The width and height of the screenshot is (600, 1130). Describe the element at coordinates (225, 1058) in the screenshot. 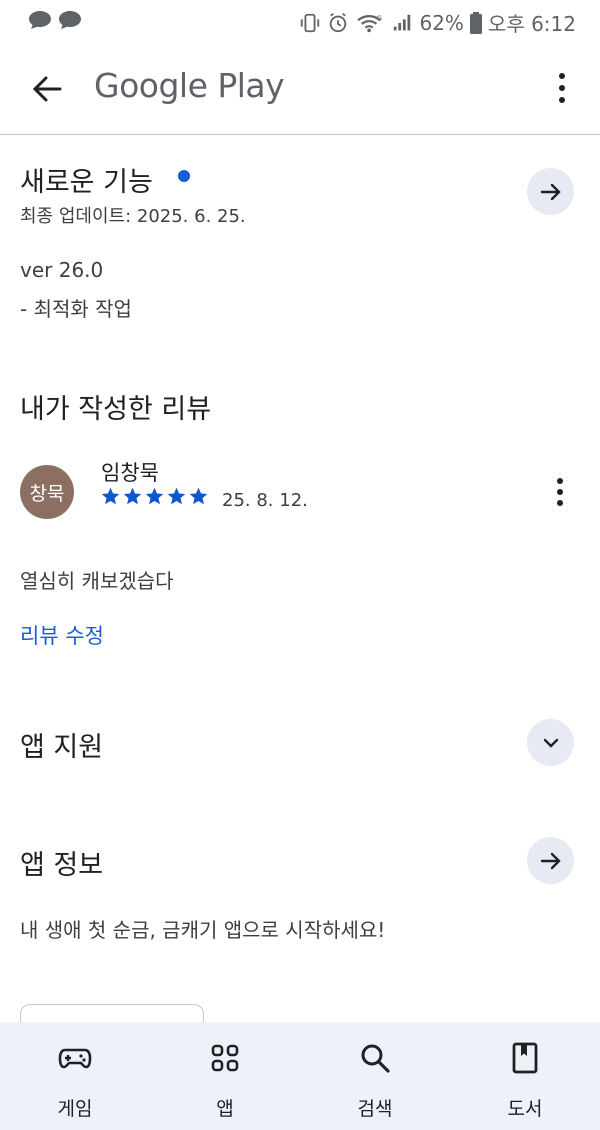

I see `apps-grid-icon` at that location.